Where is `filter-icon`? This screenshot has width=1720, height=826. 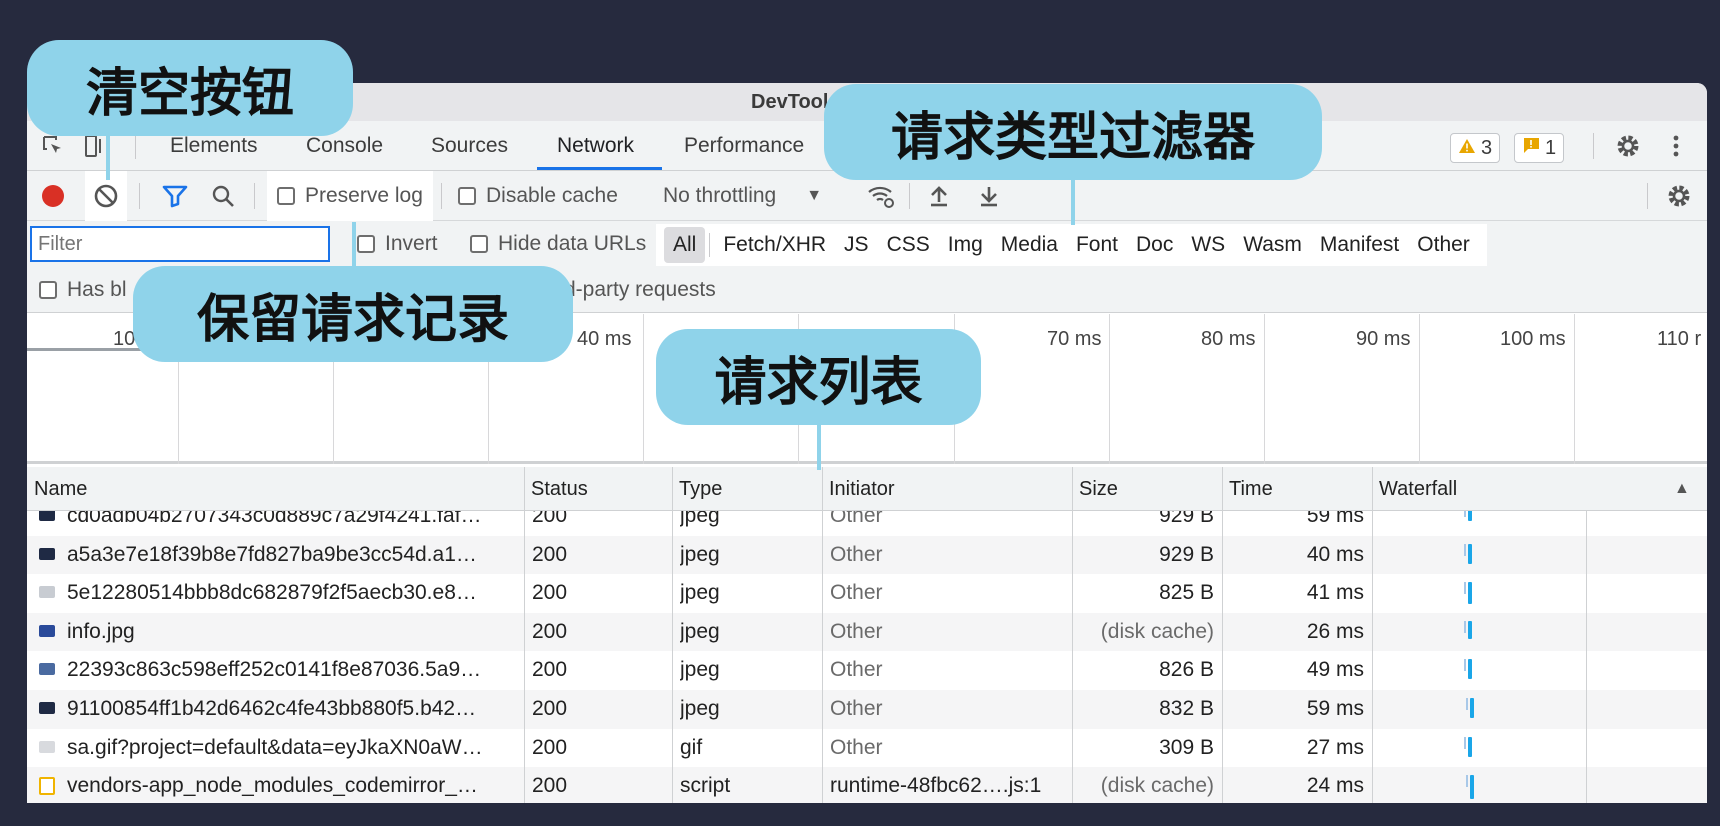 filter-icon is located at coordinates (175, 196).